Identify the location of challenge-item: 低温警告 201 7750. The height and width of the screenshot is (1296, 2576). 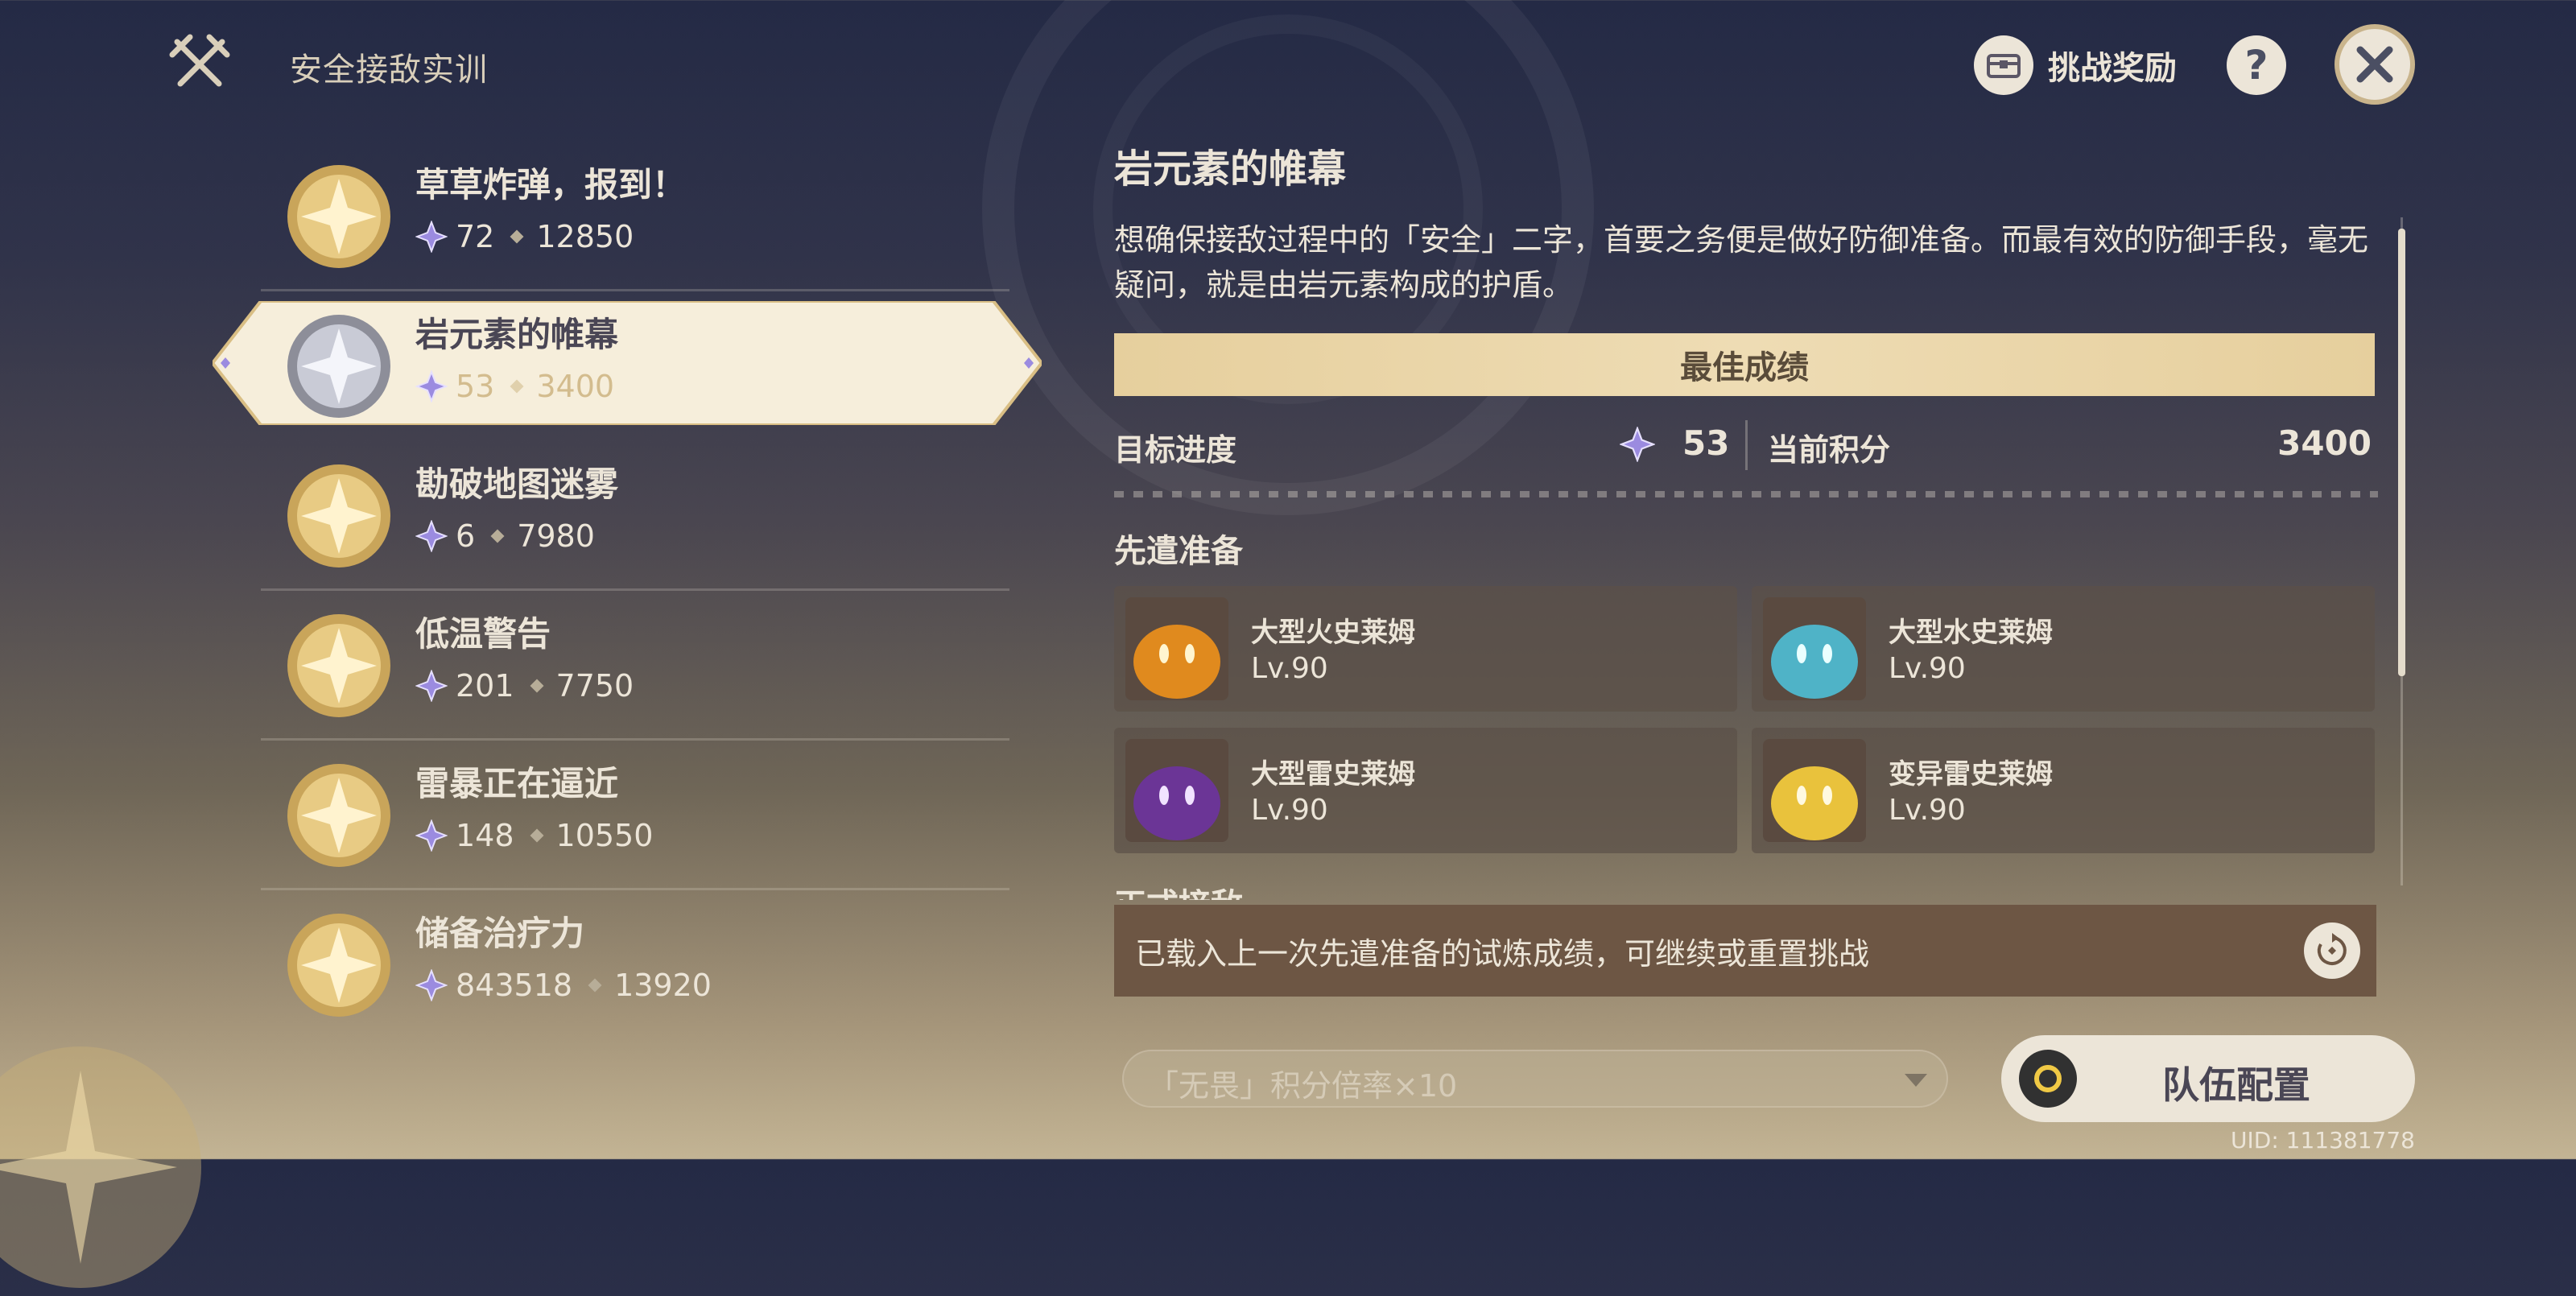
(627, 666).